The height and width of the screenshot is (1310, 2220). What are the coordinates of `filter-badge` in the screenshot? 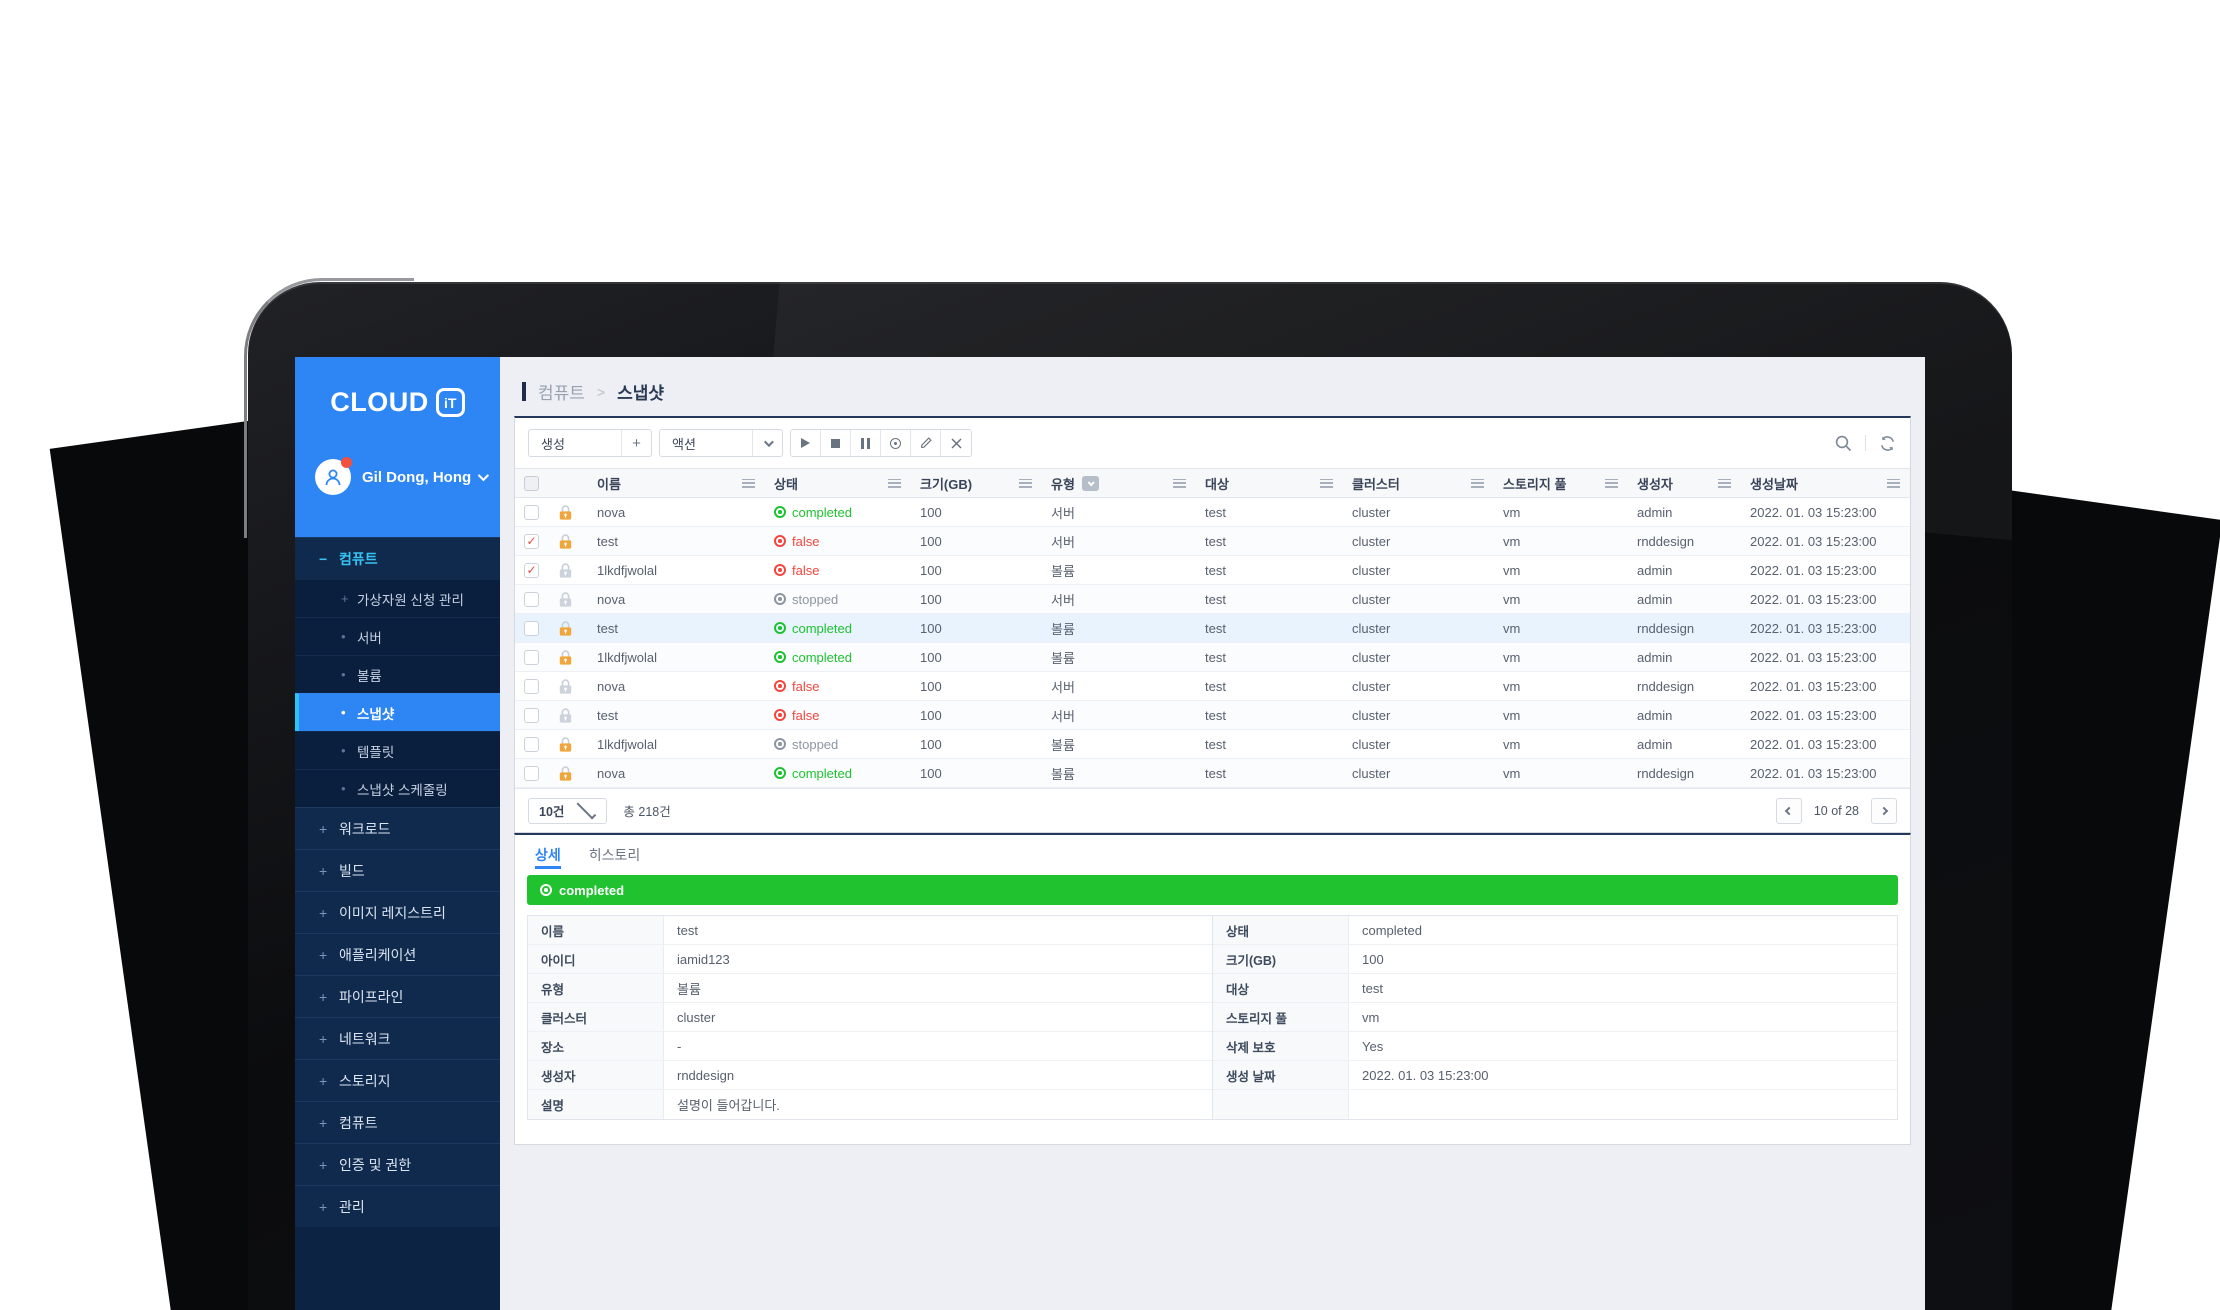 It's located at (1090, 483).